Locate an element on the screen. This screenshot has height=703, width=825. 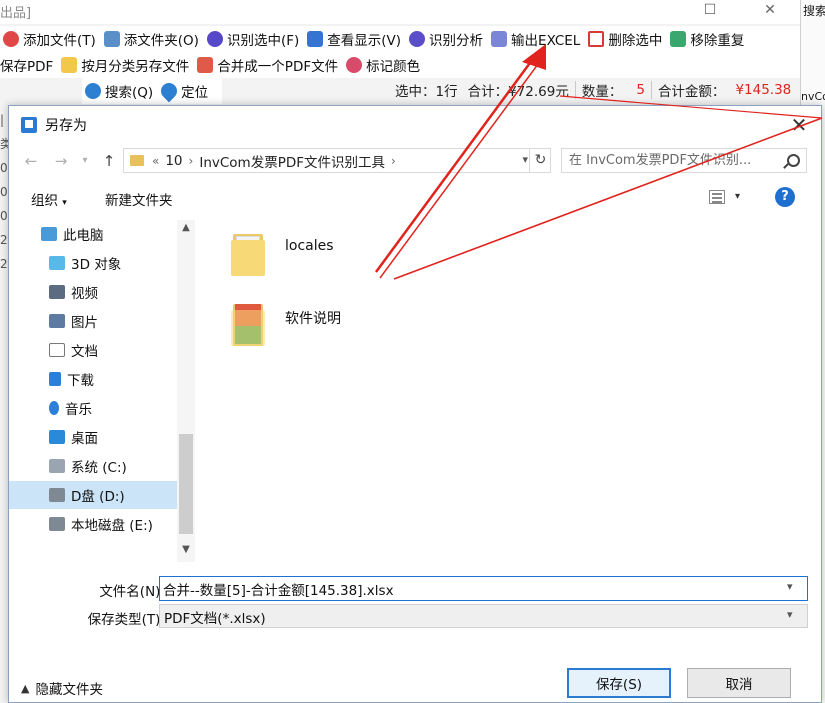
add-file-button: 添加文件(T) is located at coordinates (50, 39).